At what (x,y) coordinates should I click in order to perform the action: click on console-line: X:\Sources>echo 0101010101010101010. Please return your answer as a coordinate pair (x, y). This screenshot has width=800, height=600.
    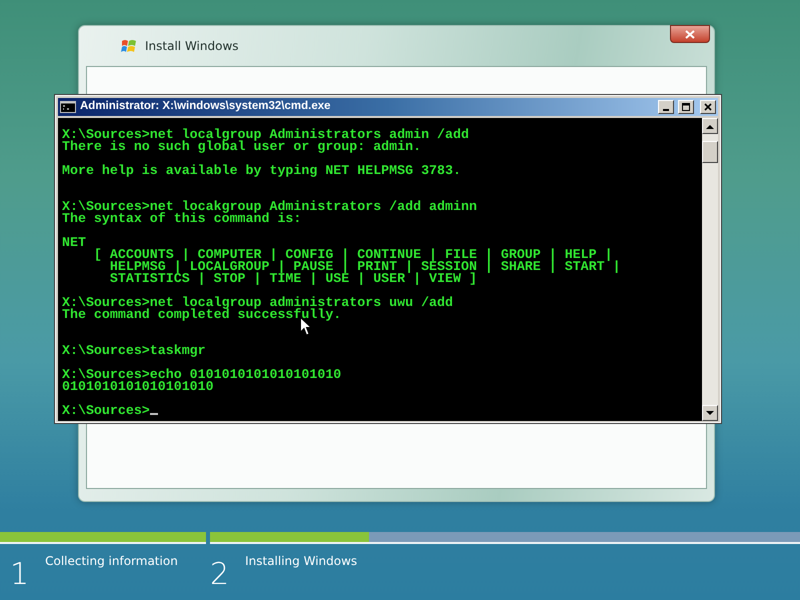
    Looking at the image, I should click on (202, 375).